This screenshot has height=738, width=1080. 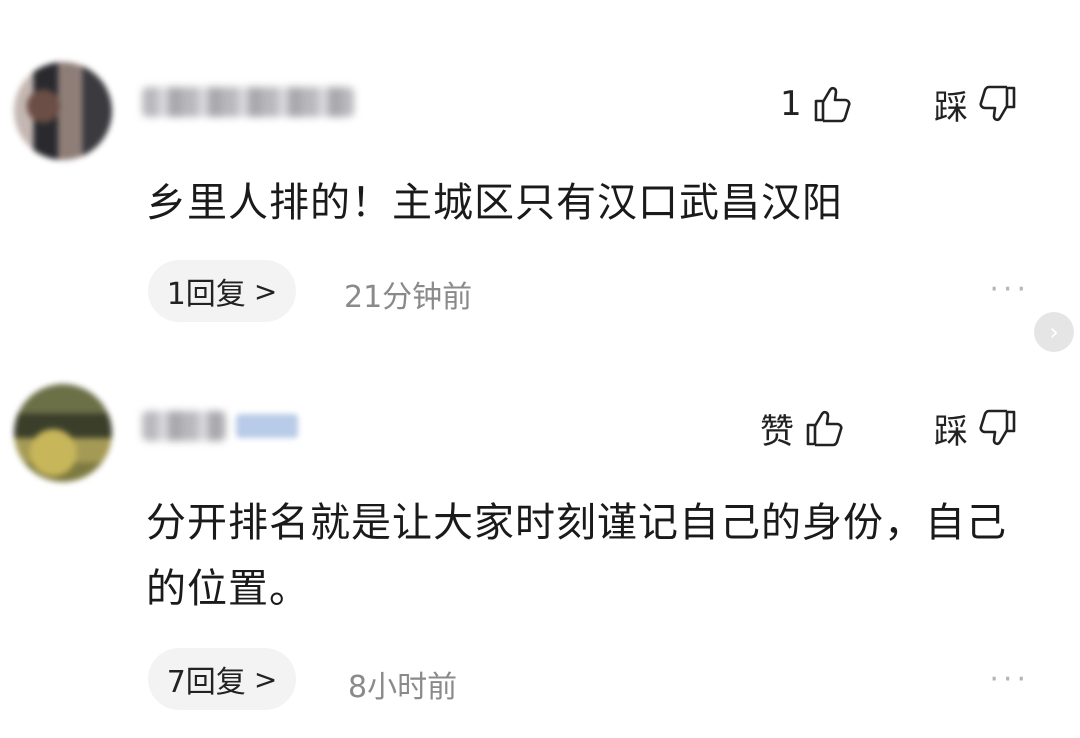 What do you see at coordinates (777, 431) in the screenshot?
I see `like-label: 赞` at bounding box center [777, 431].